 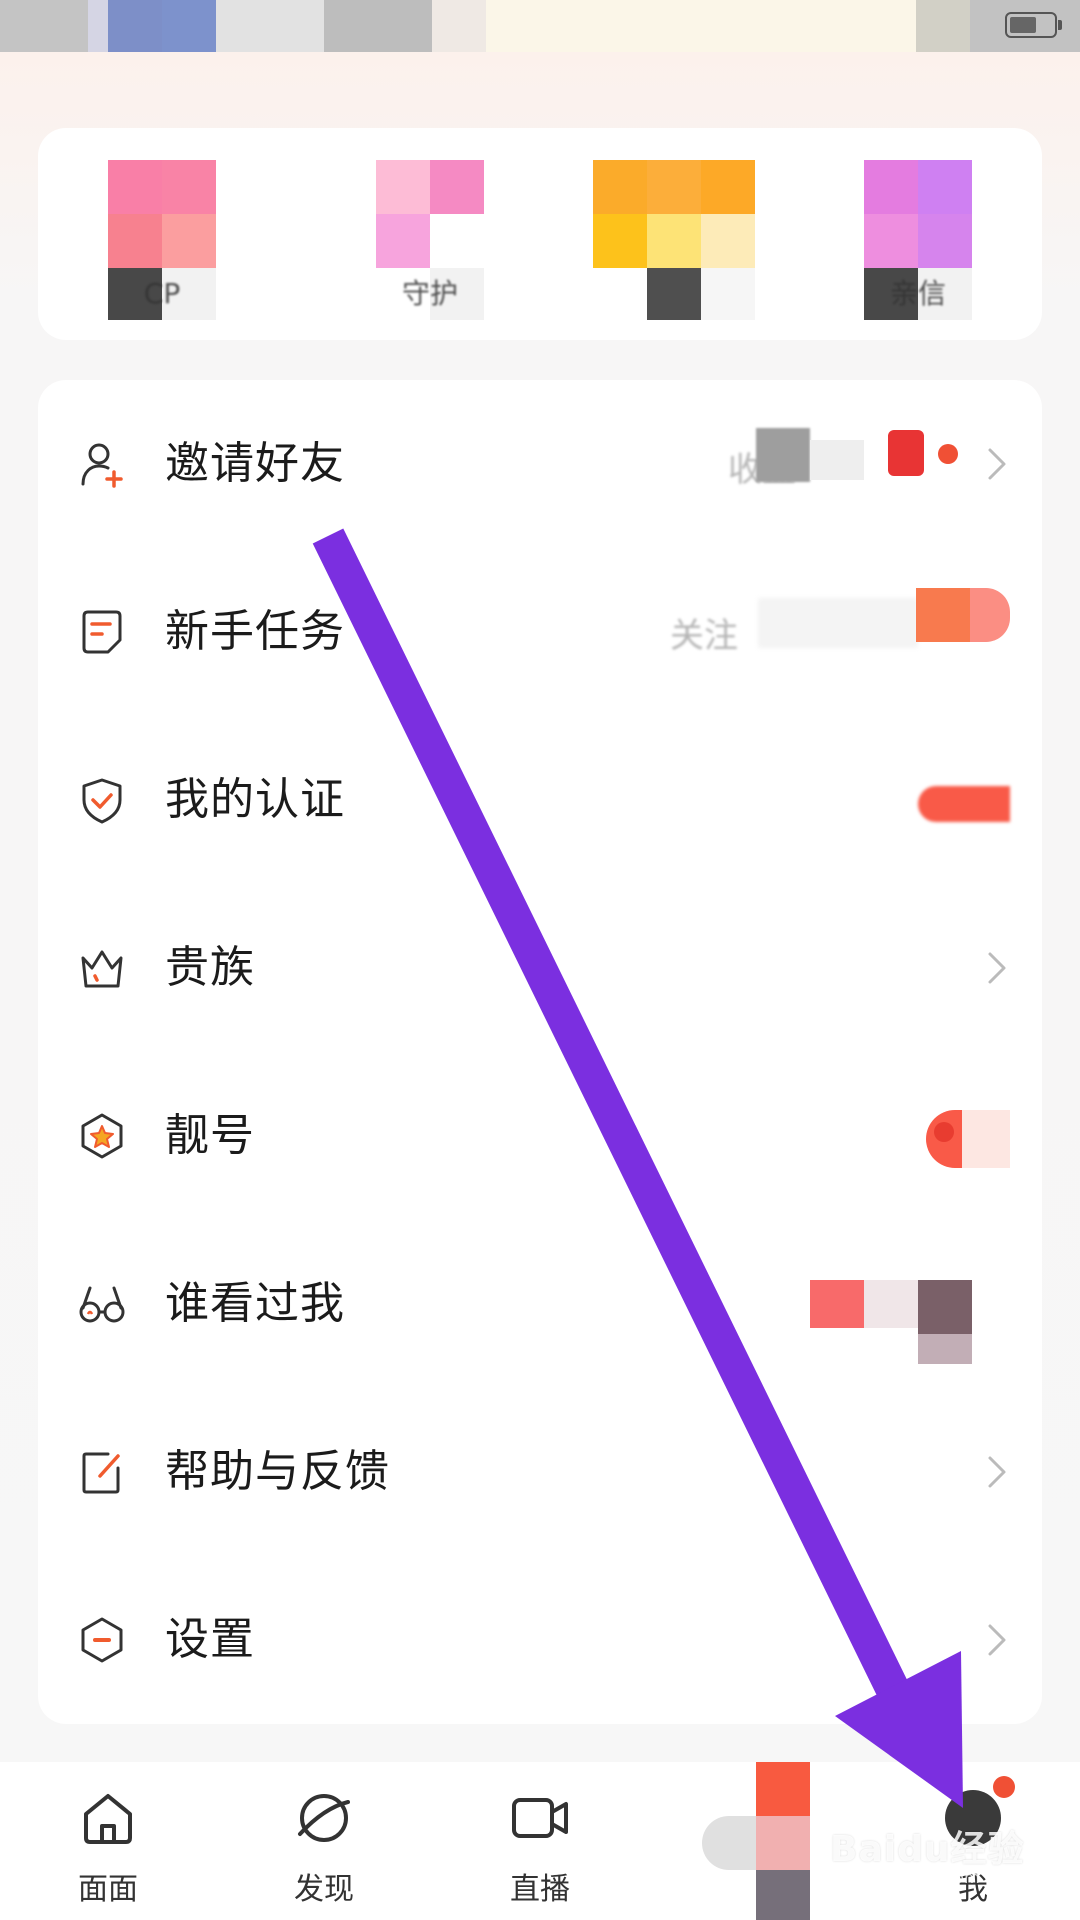 I want to click on home-icon, so click(x=108, y=1819).